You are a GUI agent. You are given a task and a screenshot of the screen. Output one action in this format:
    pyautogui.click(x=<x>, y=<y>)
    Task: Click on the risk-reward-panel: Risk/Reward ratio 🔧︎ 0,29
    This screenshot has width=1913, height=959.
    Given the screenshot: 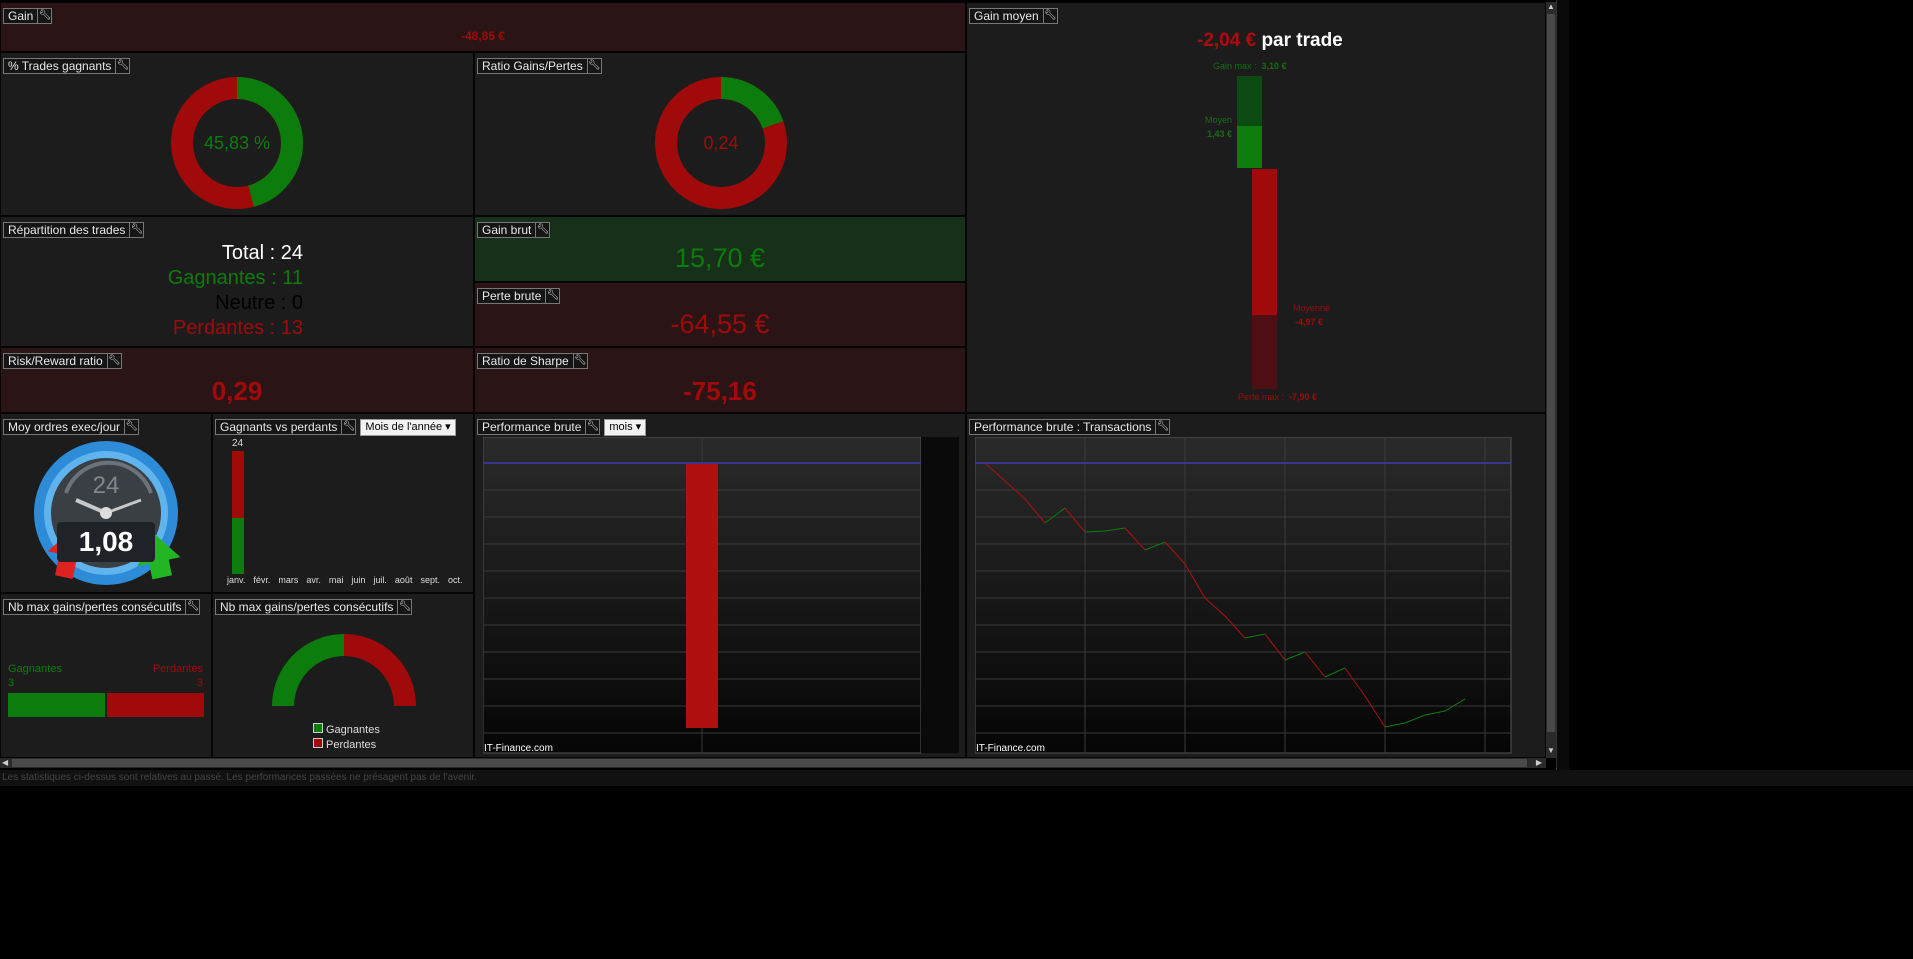 What is the action you would take?
    pyautogui.click(x=237, y=380)
    